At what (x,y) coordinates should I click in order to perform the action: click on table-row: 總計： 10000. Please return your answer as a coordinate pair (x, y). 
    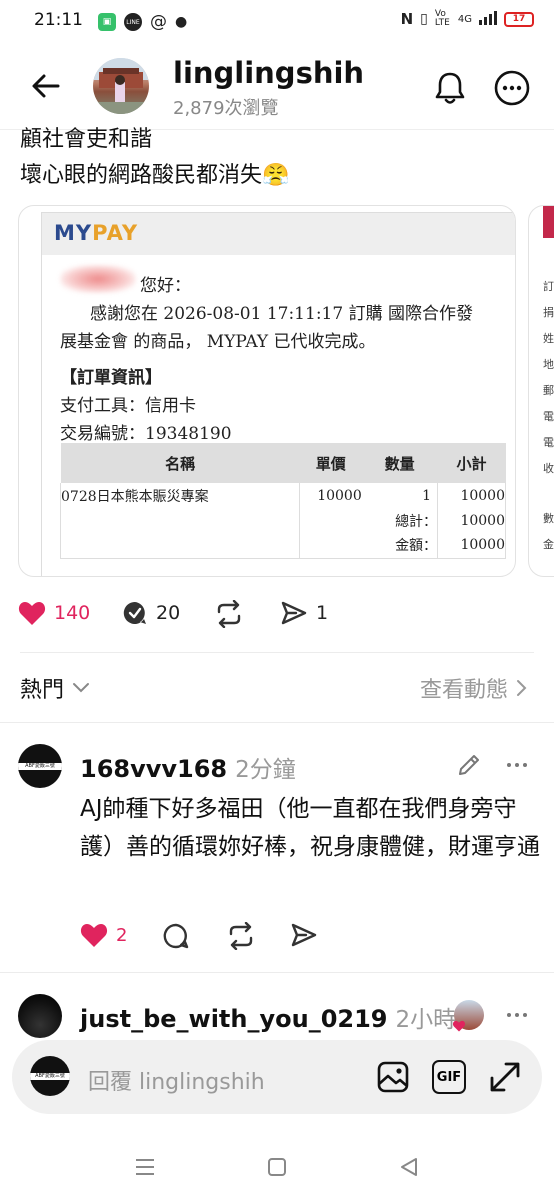
    Looking at the image, I should click on (282, 520).